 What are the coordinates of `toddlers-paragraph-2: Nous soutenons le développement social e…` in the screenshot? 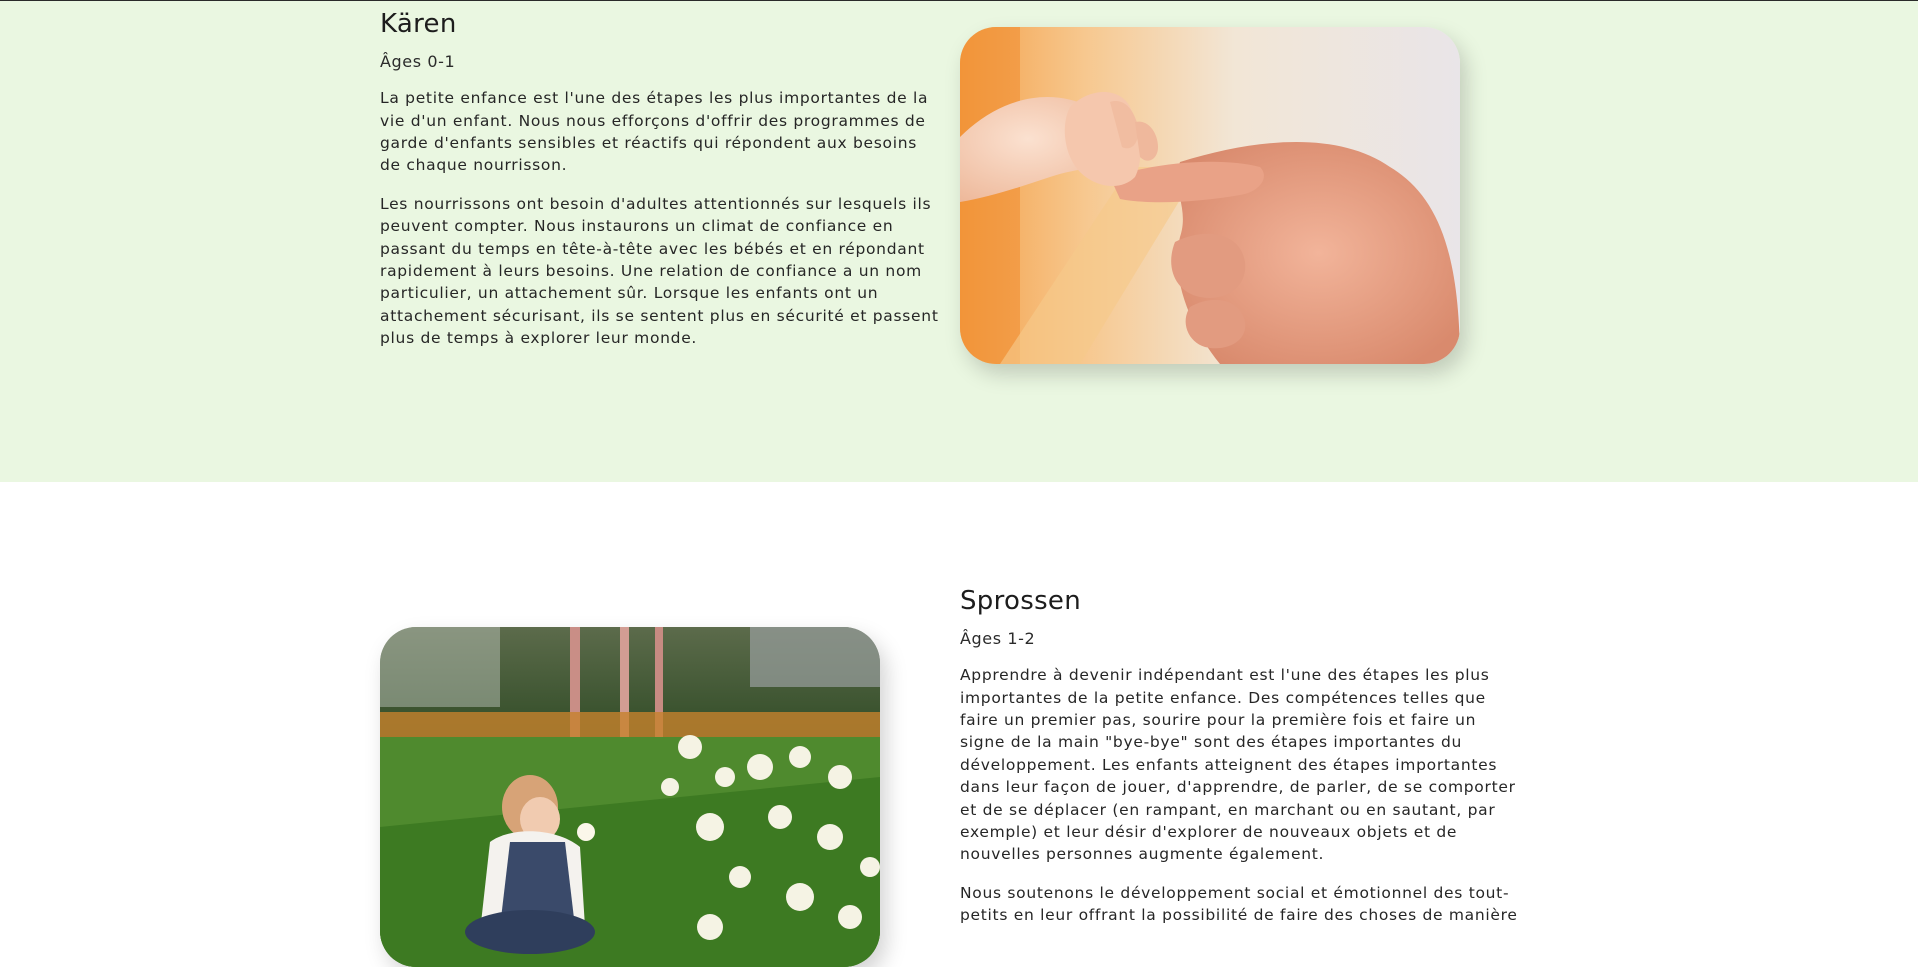 It's located at (1239, 904).